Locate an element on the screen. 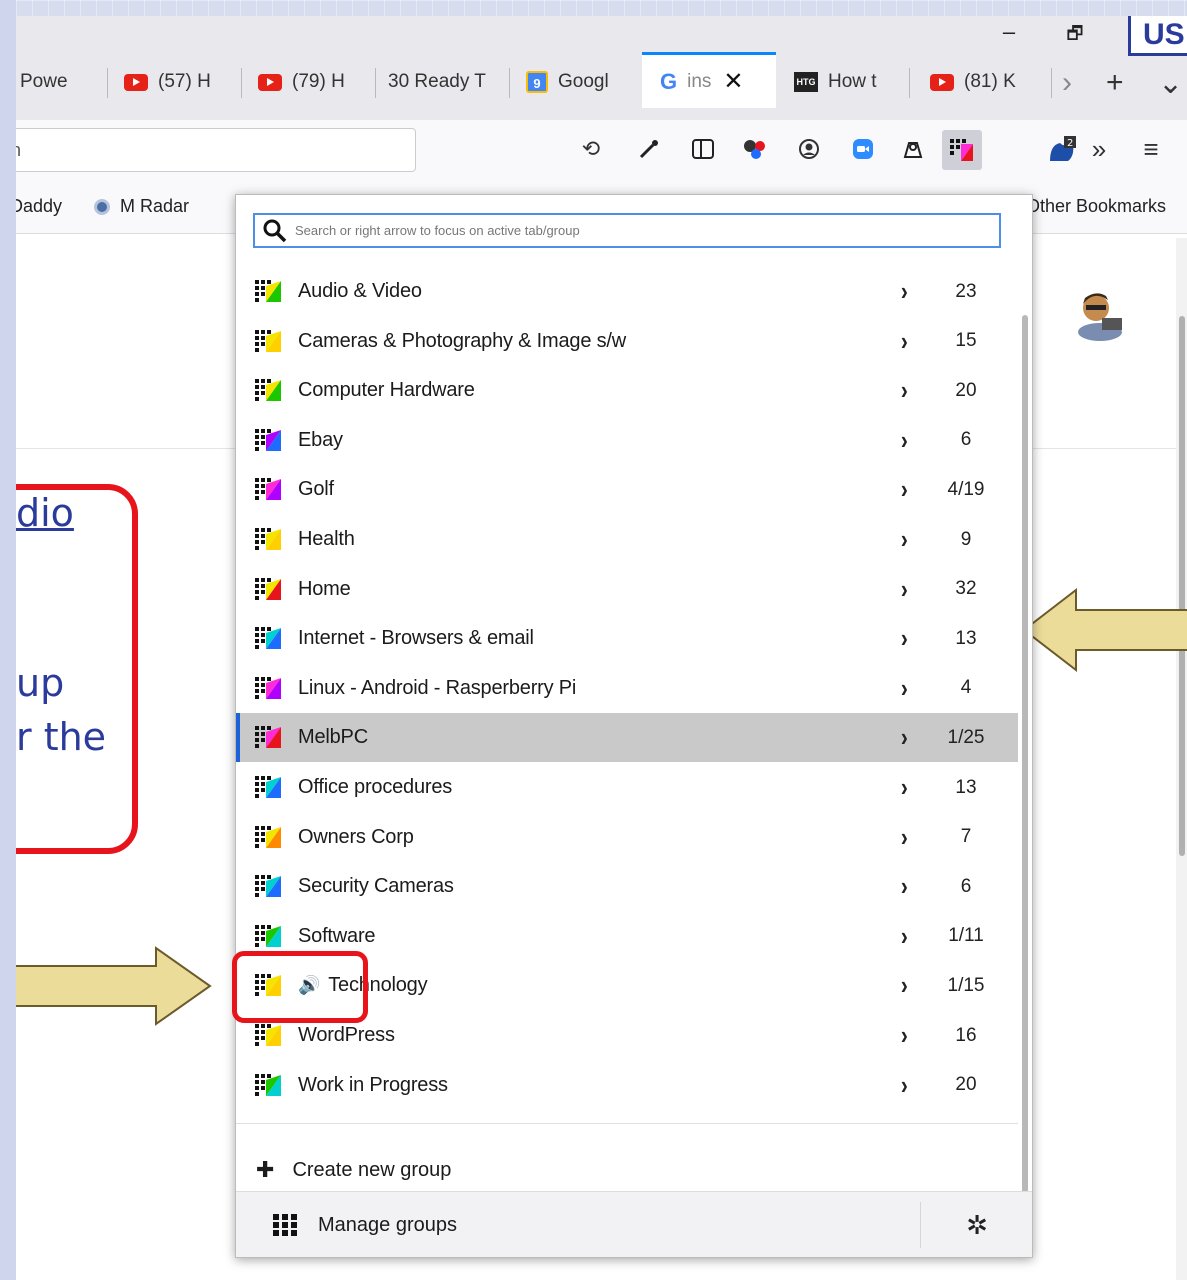  group-row: Work in Progress › 20 is located at coordinates (627, 1085).